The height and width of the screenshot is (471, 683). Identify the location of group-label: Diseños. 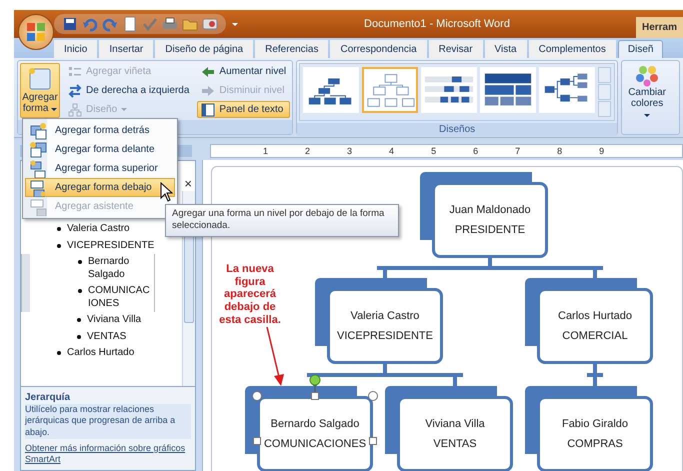
(457, 129).